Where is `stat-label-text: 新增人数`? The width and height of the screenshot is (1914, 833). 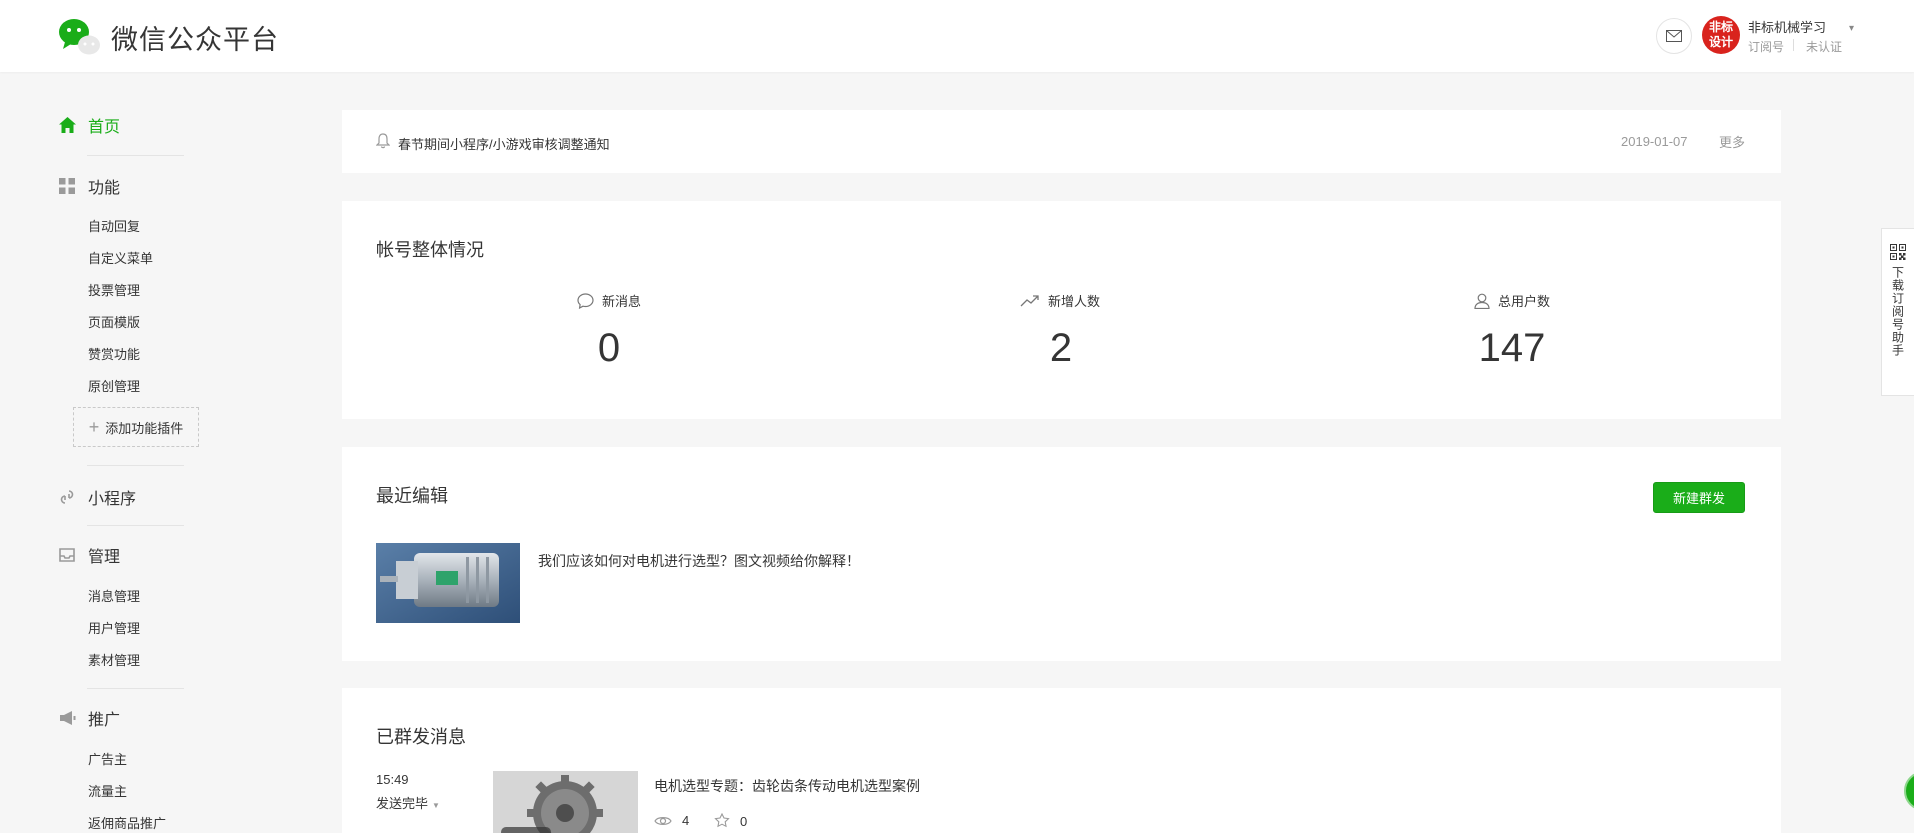 stat-label-text: 新增人数 is located at coordinates (1074, 301).